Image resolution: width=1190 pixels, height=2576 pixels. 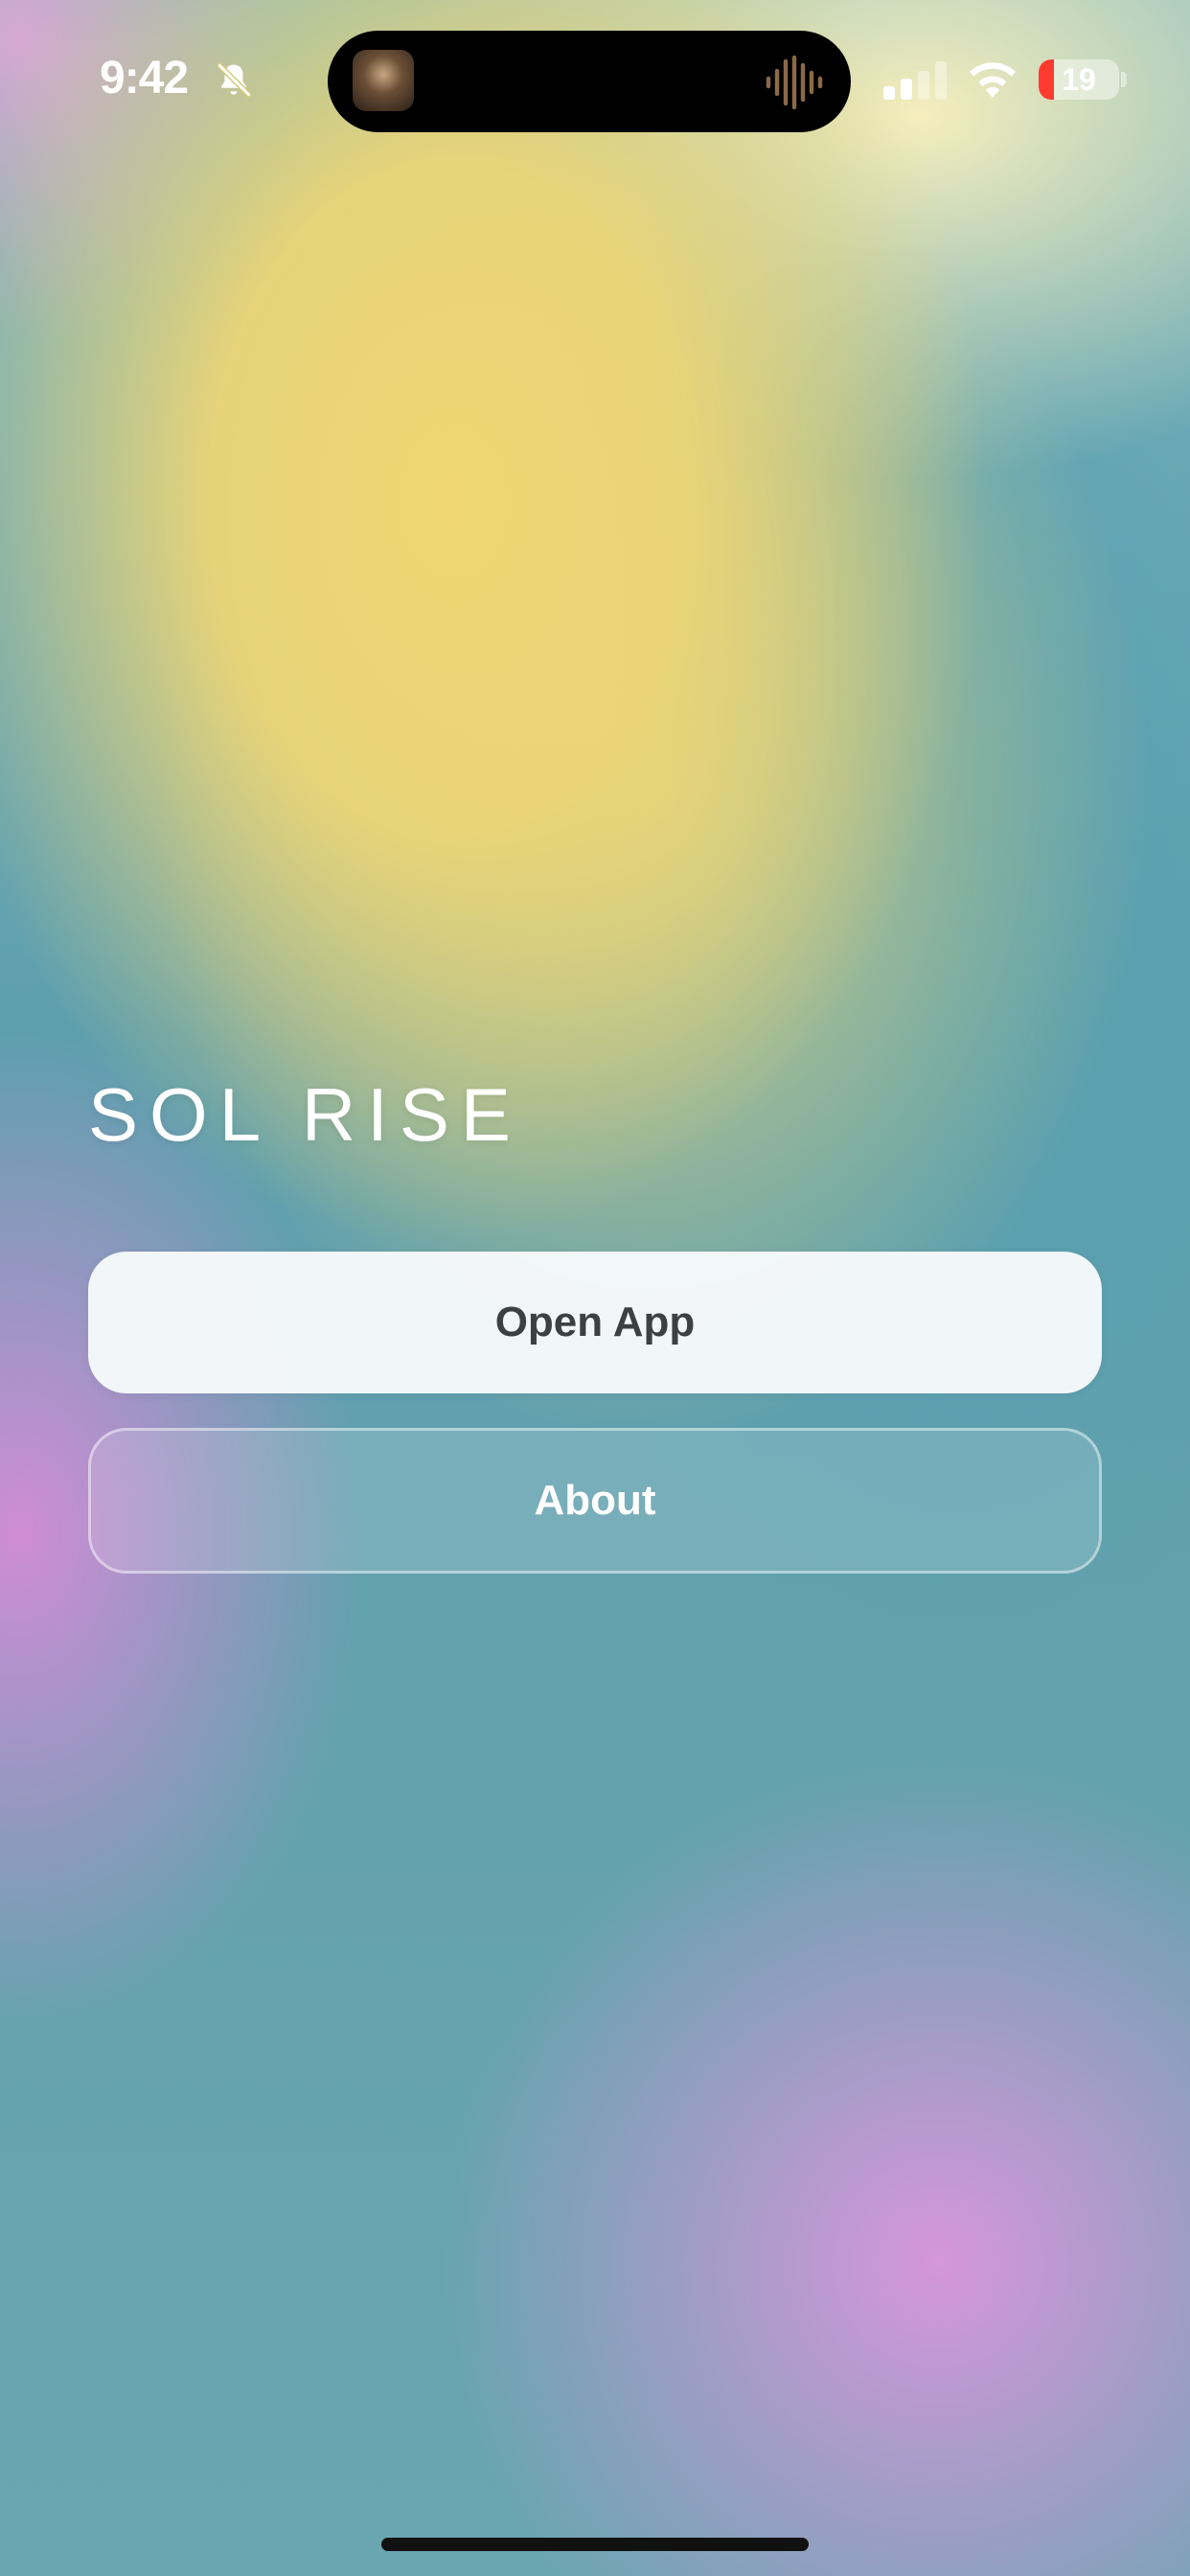 What do you see at coordinates (795, 82) in the screenshot?
I see `audio-waveform-icon` at bounding box center [795, 82].